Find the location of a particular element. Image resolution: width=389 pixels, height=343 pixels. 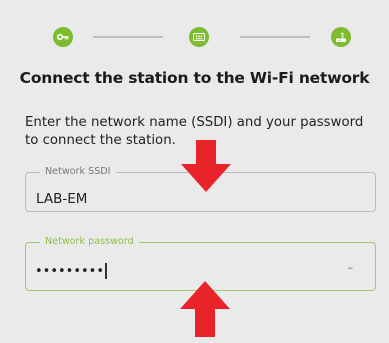

network-ssid-input: LAB-EM is located at coordinates (61, 199).